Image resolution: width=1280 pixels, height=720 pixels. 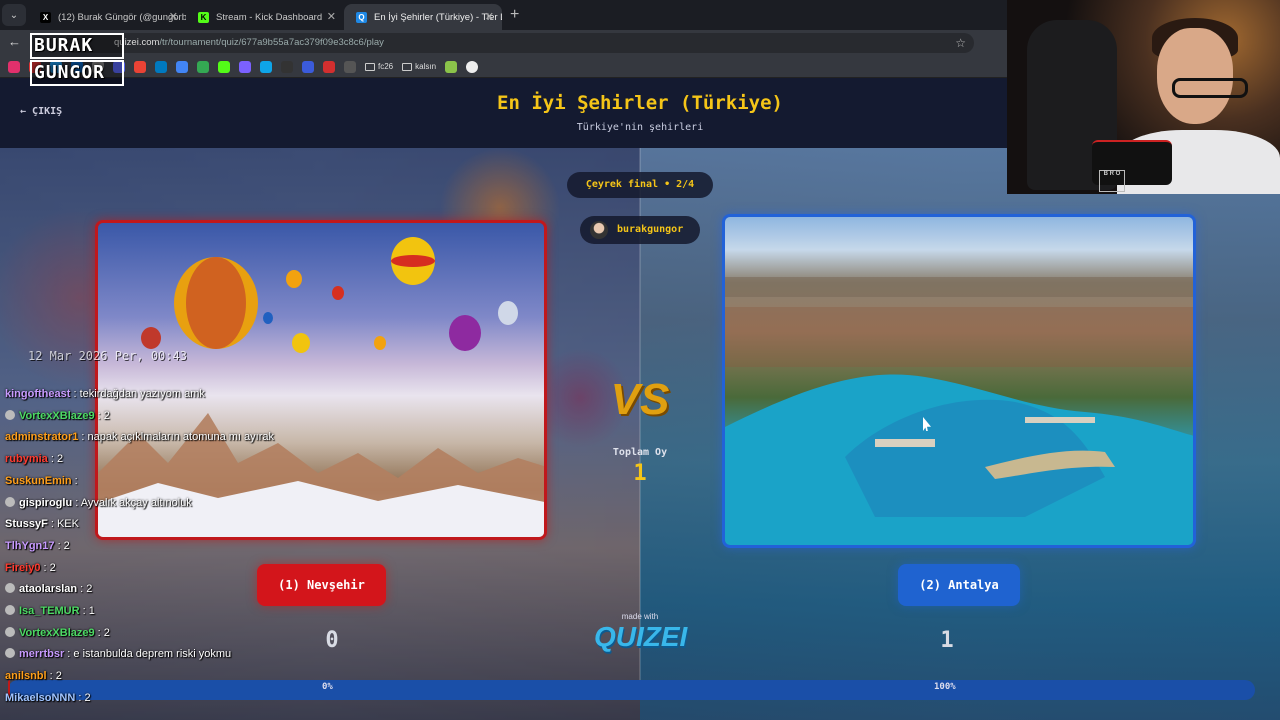 What do you see at coordinates (960, 43) in the screenshot?
I see `bookmark-star-icon: ☆` at bounding box center [960, 43].